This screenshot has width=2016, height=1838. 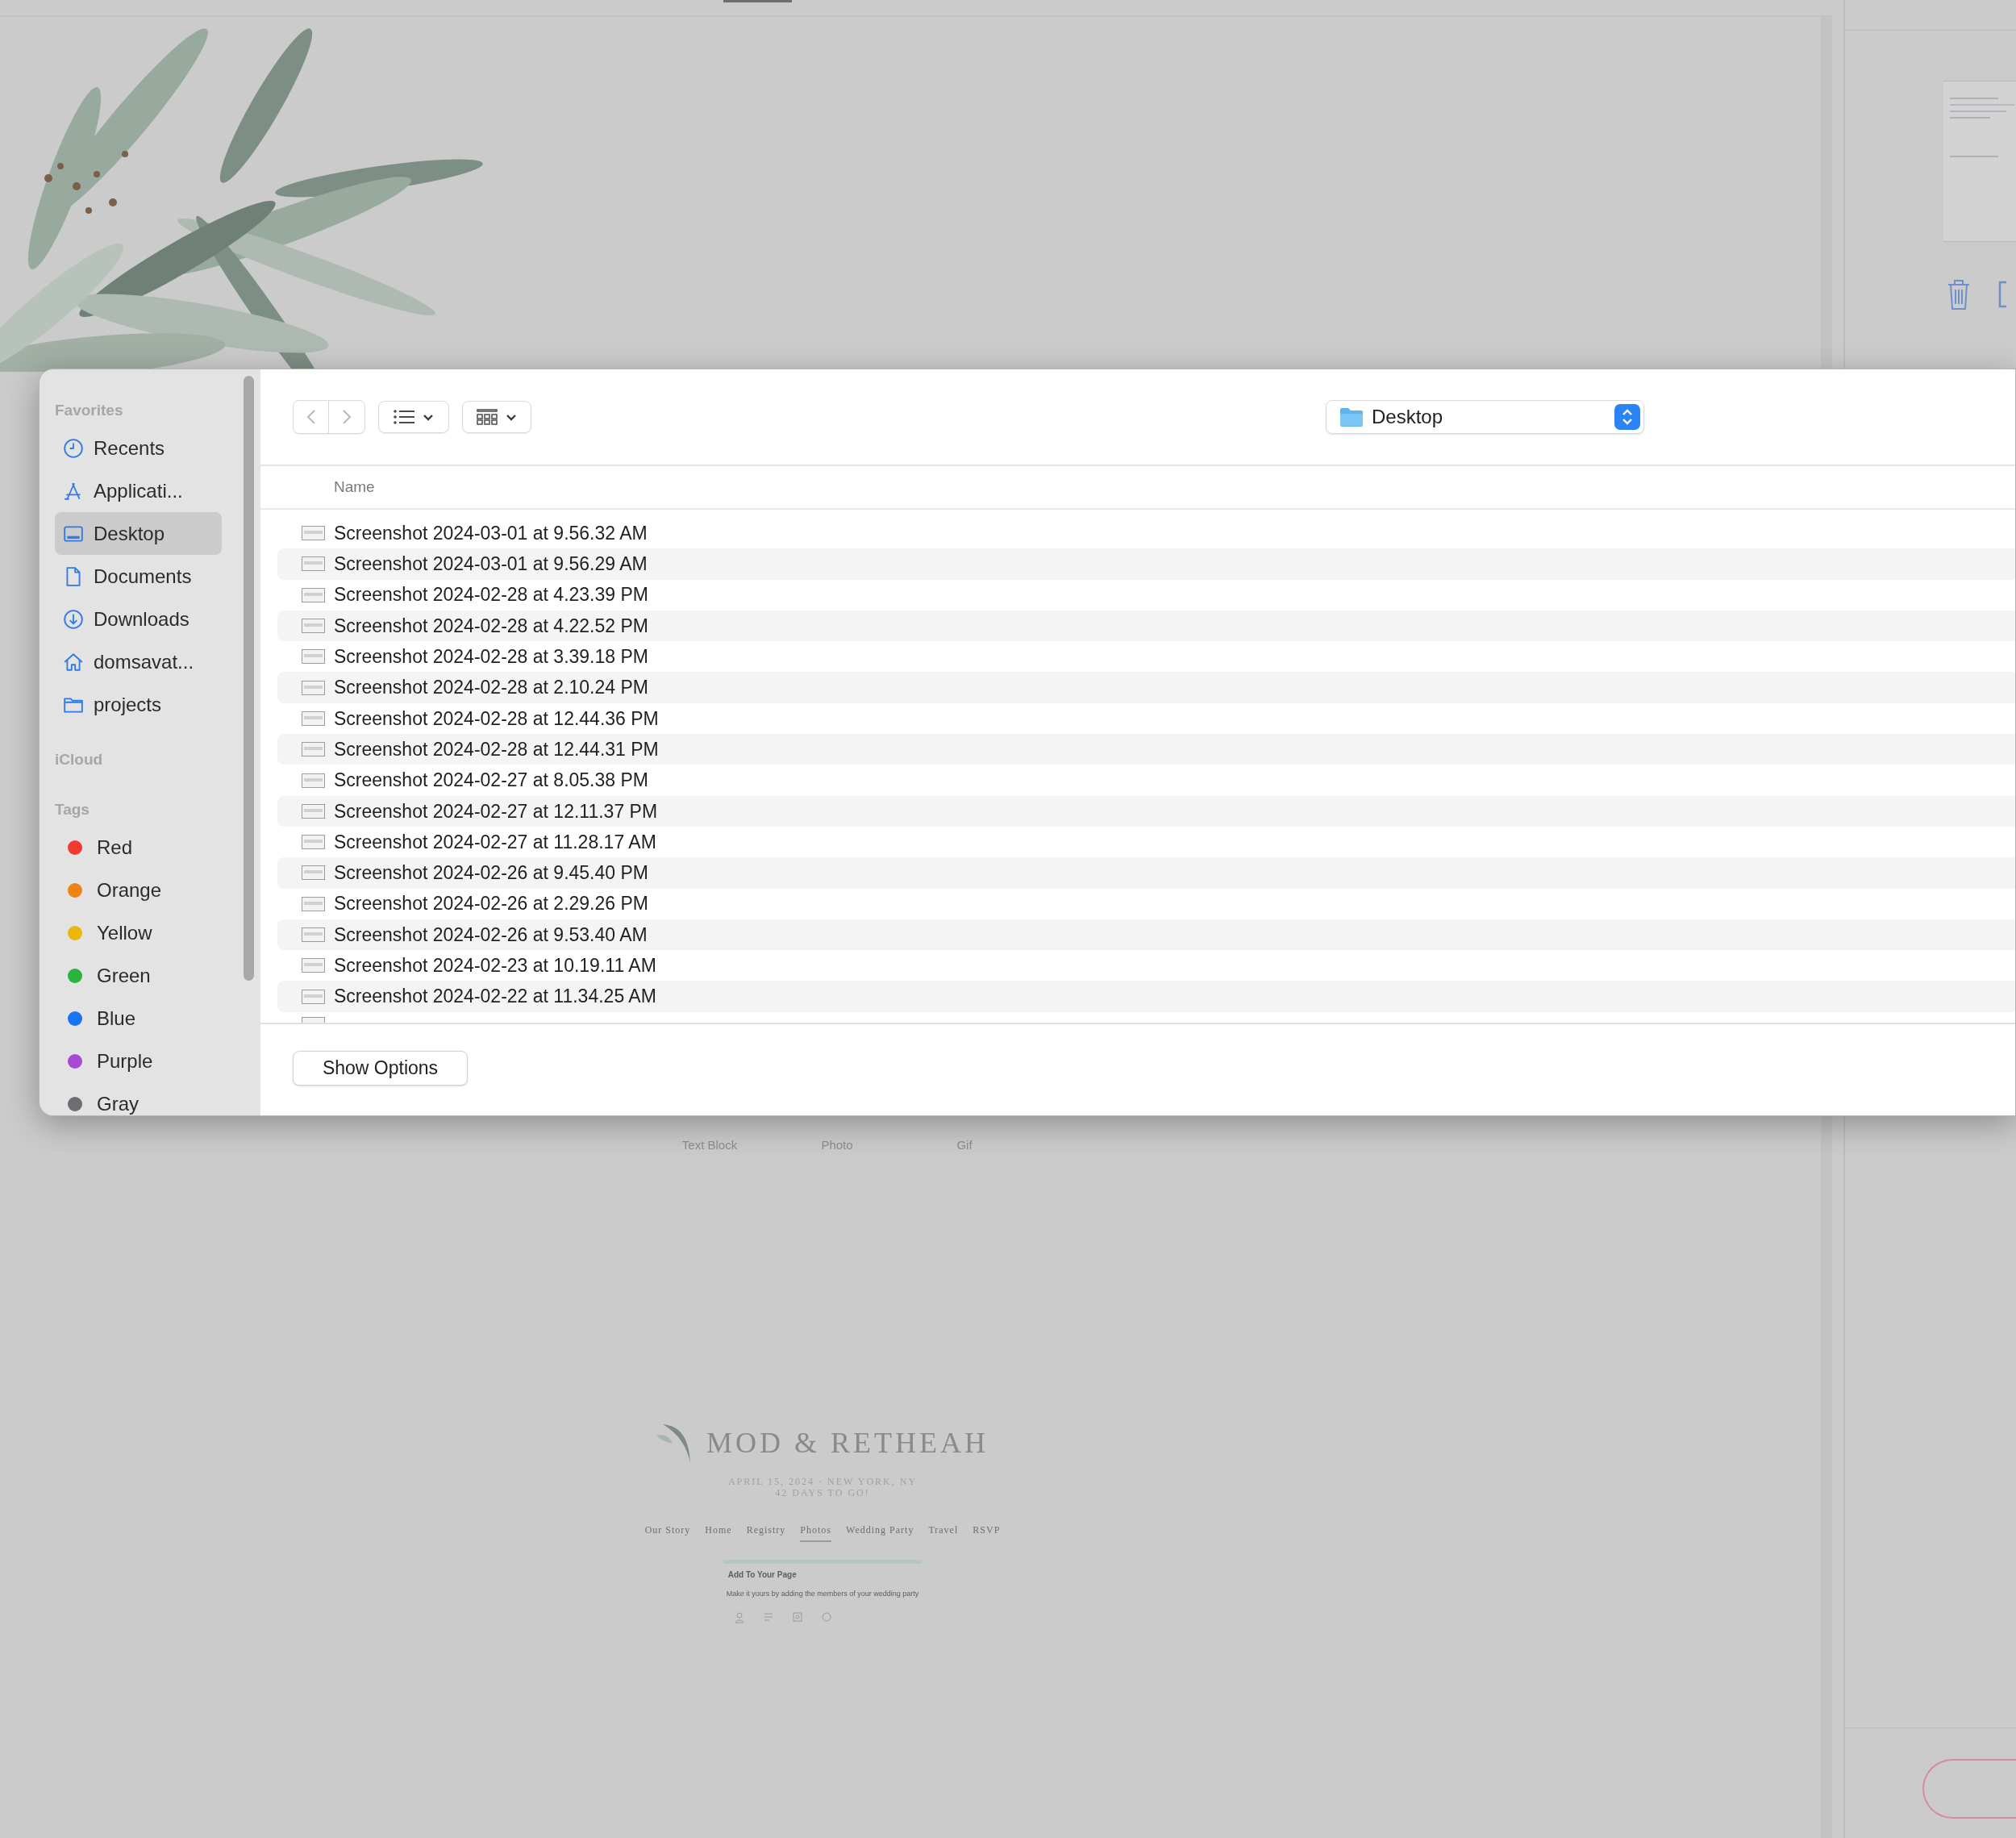 What do you see at coordinates (1627, 417) in the screenshot?
I see `stepper-icon` at bounding box center [1627, 417].